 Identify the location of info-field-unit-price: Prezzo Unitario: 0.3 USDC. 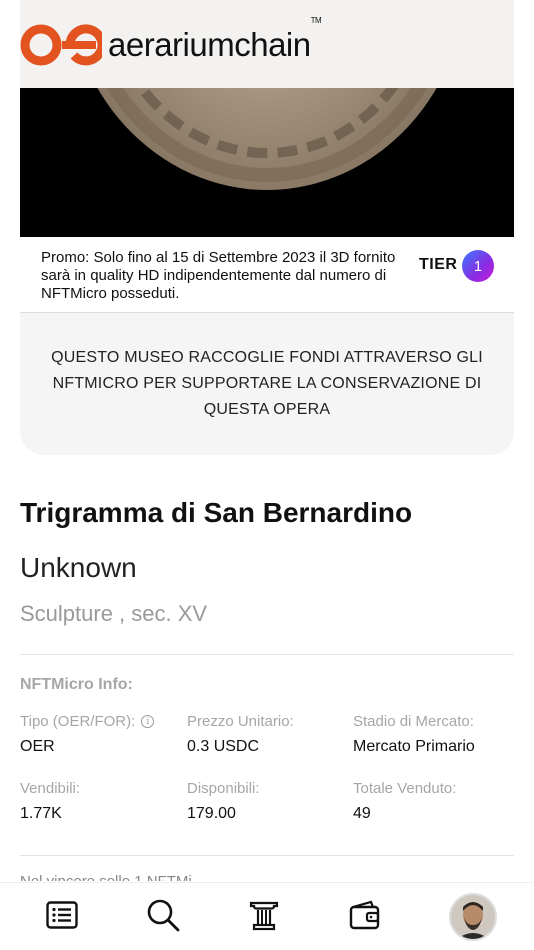
(240, 734).